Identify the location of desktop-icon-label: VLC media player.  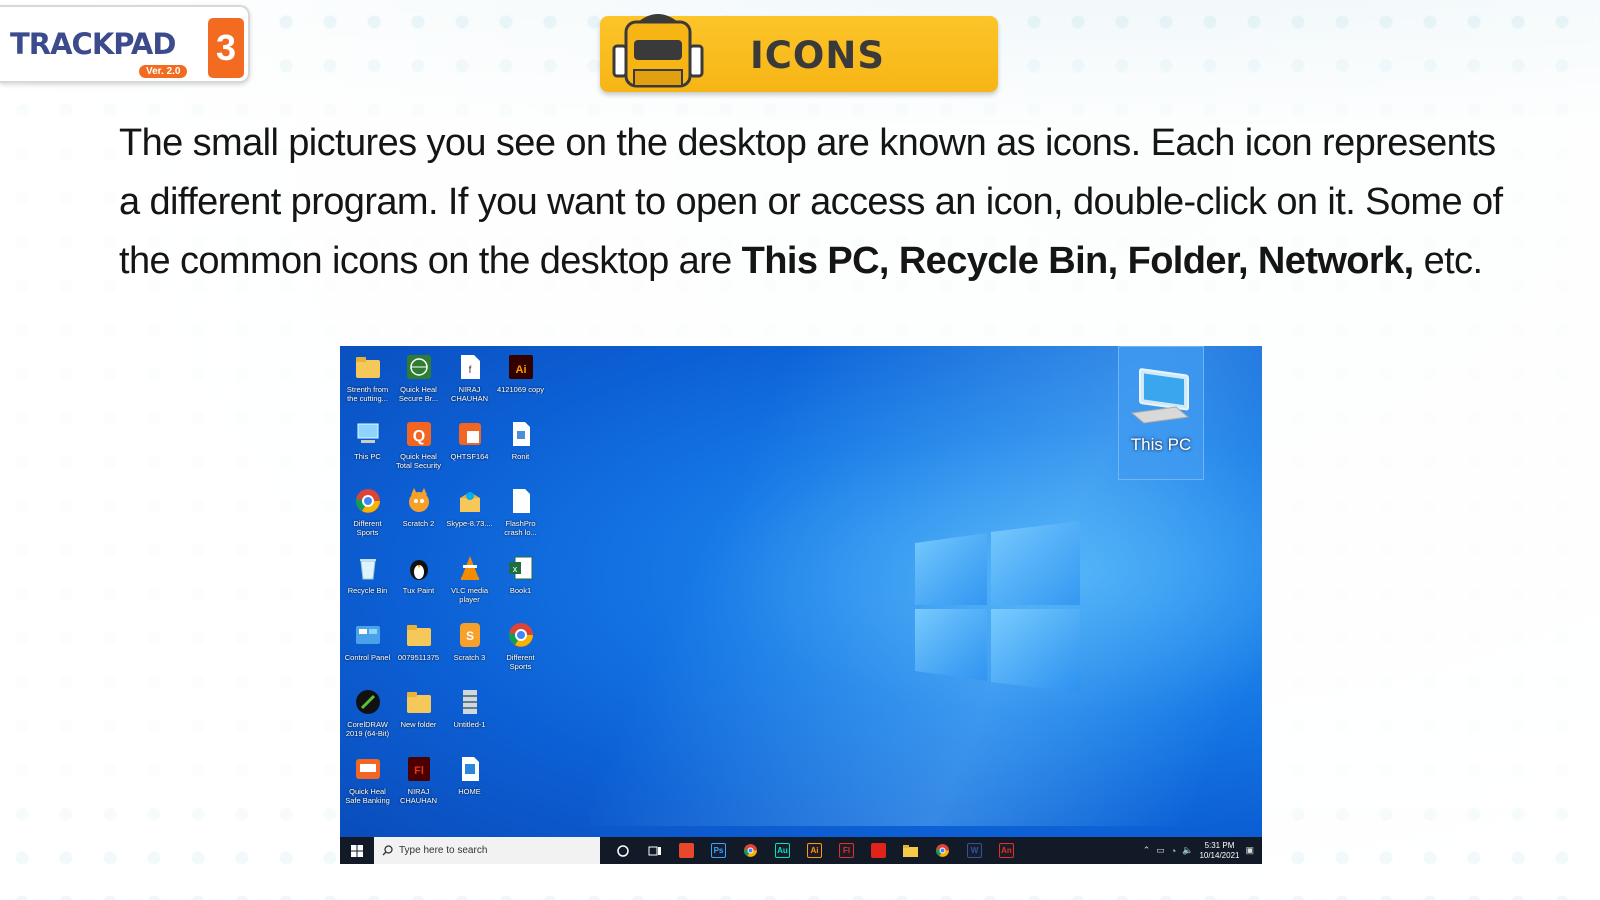
(469, 595).